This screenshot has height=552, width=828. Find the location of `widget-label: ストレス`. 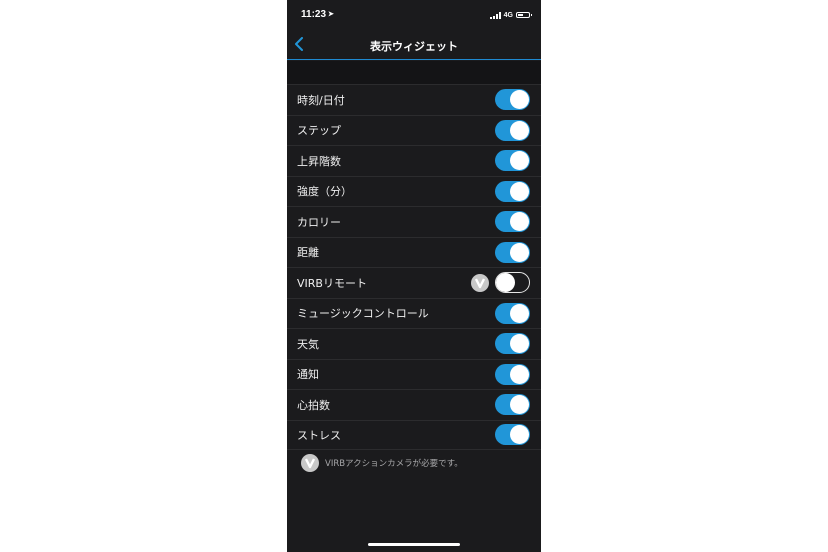

widget-label: ストレス is located at coordinates (319, 435).